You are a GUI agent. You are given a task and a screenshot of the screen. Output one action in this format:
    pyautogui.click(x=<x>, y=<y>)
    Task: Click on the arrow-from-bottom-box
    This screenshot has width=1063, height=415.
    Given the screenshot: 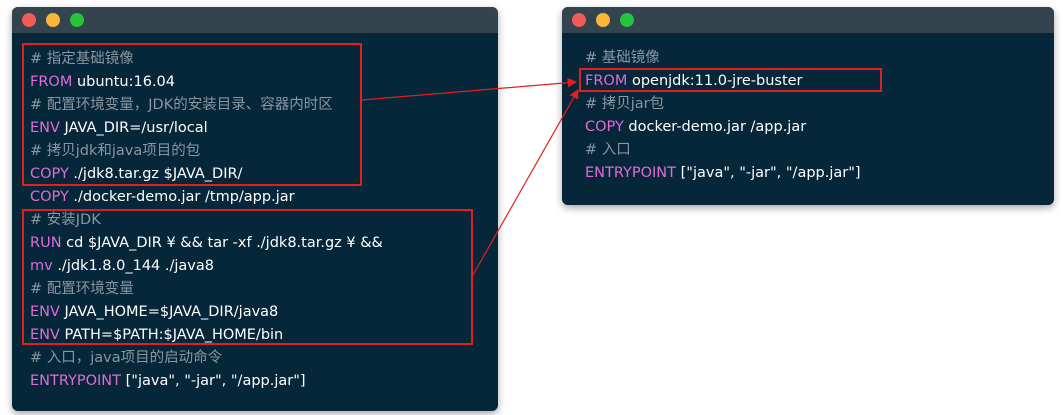 What is the action you would take?
    pyautogui.click(x=525, y=182)
    